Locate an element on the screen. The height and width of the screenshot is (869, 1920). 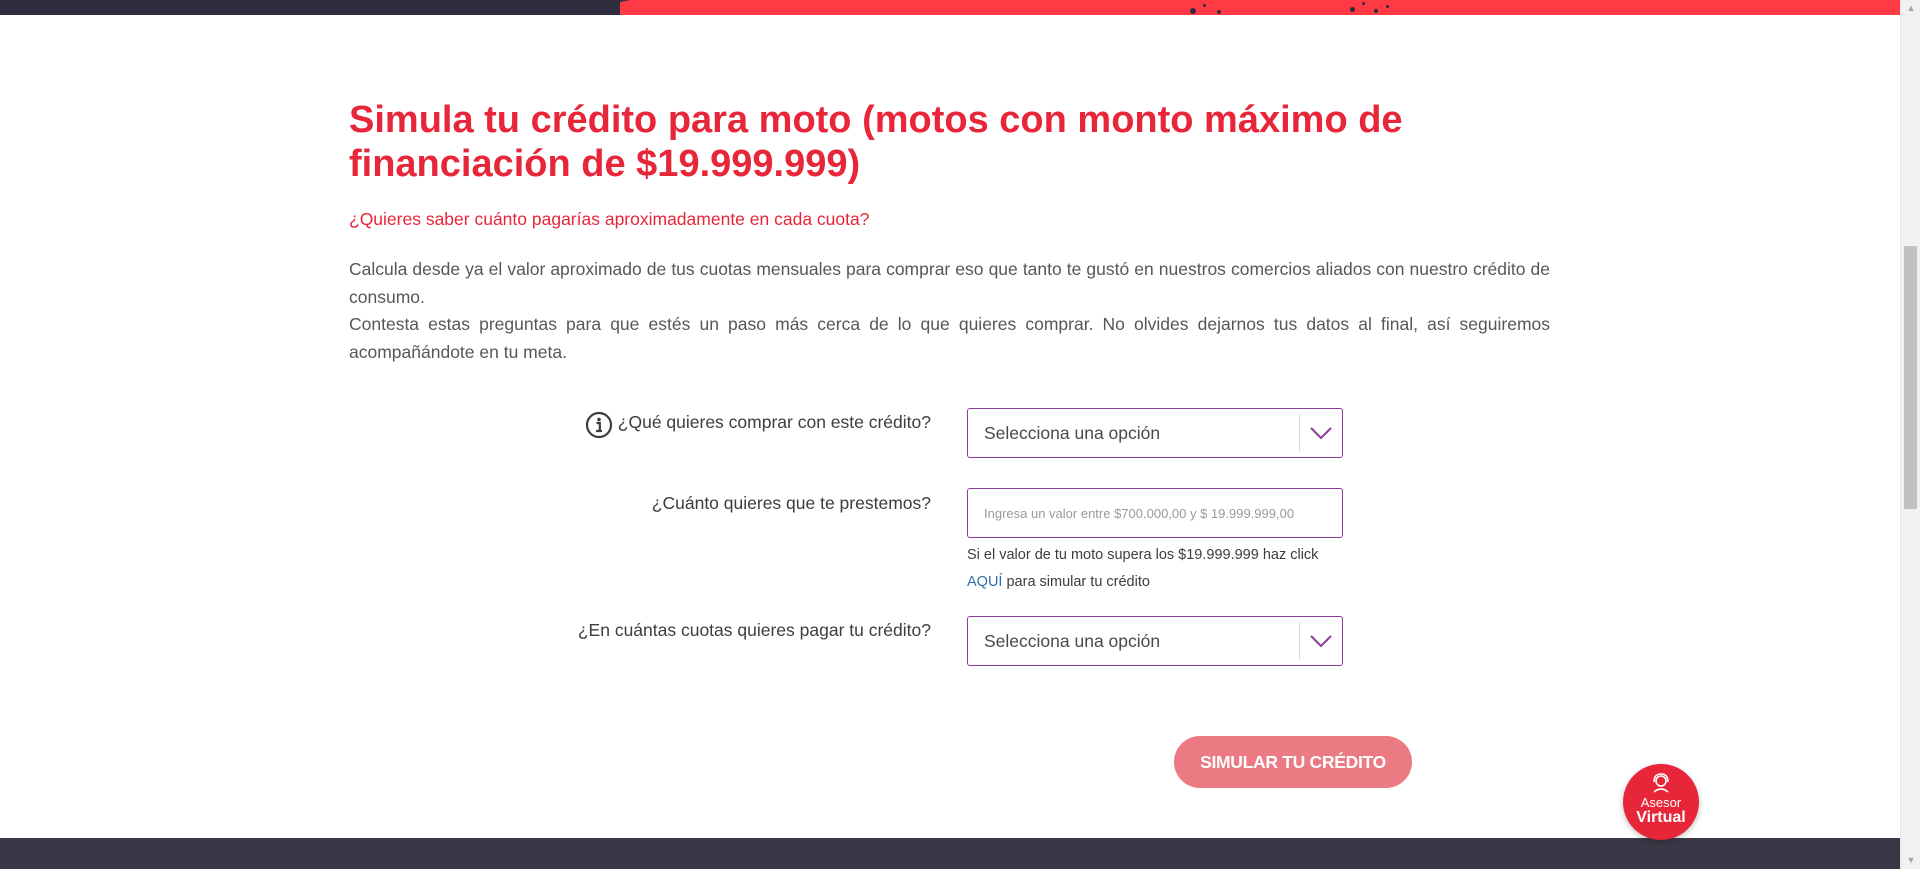
purchase-select-value: Selecciona una opción is located at coordinates (1072, 433).